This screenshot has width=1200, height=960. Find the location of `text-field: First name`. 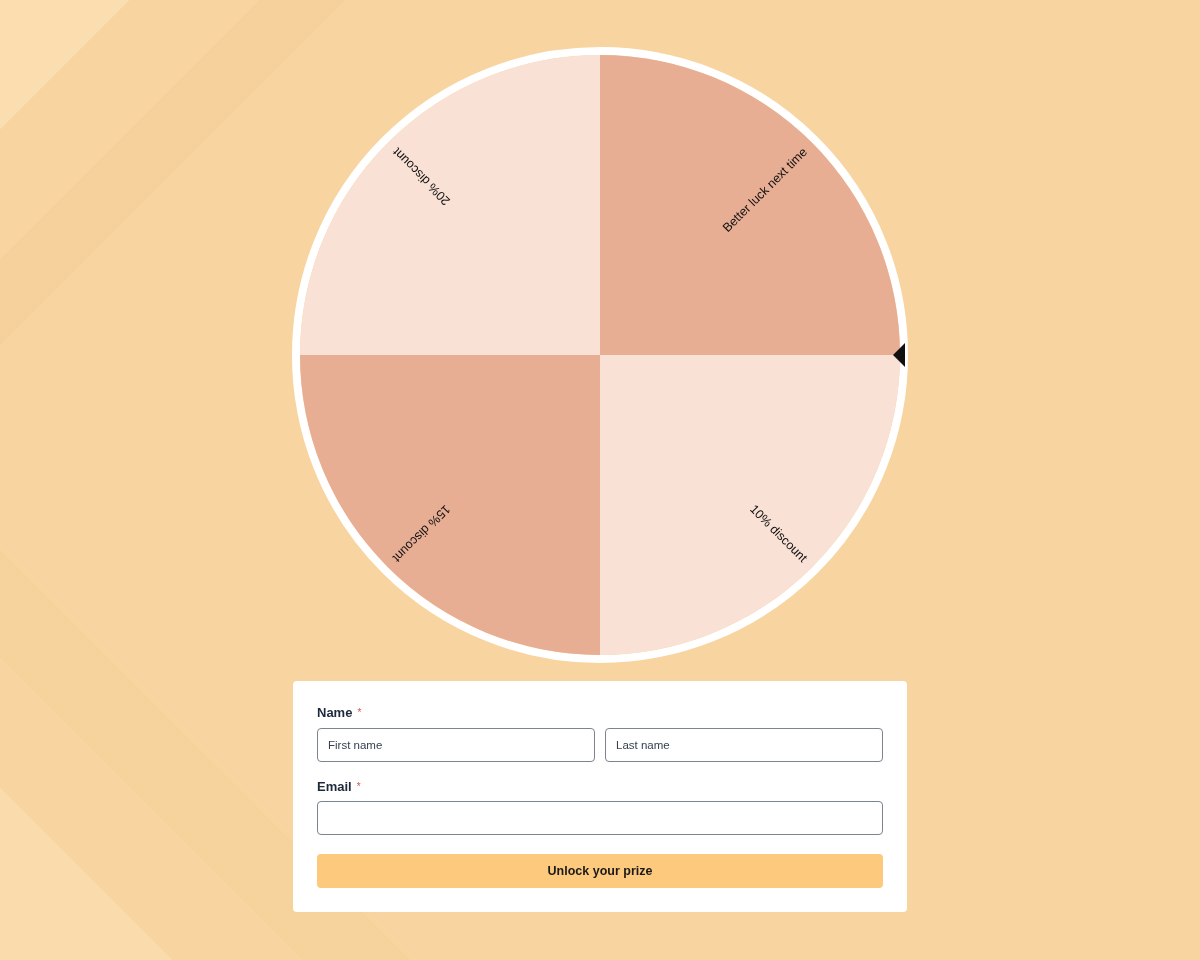

text-field: First name is located at coordinates (456, 745).